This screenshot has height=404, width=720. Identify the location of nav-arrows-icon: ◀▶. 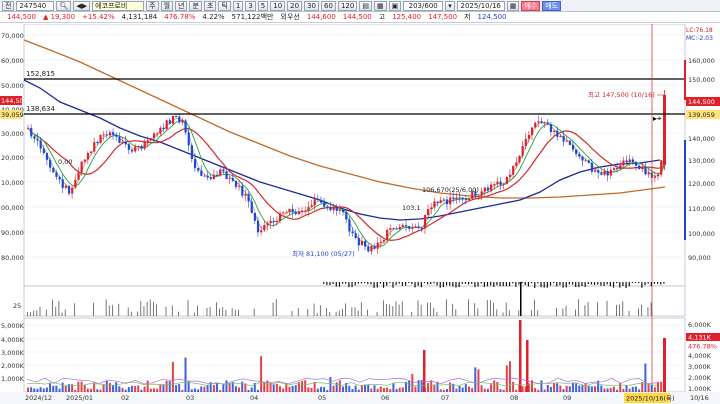
(82, 5).